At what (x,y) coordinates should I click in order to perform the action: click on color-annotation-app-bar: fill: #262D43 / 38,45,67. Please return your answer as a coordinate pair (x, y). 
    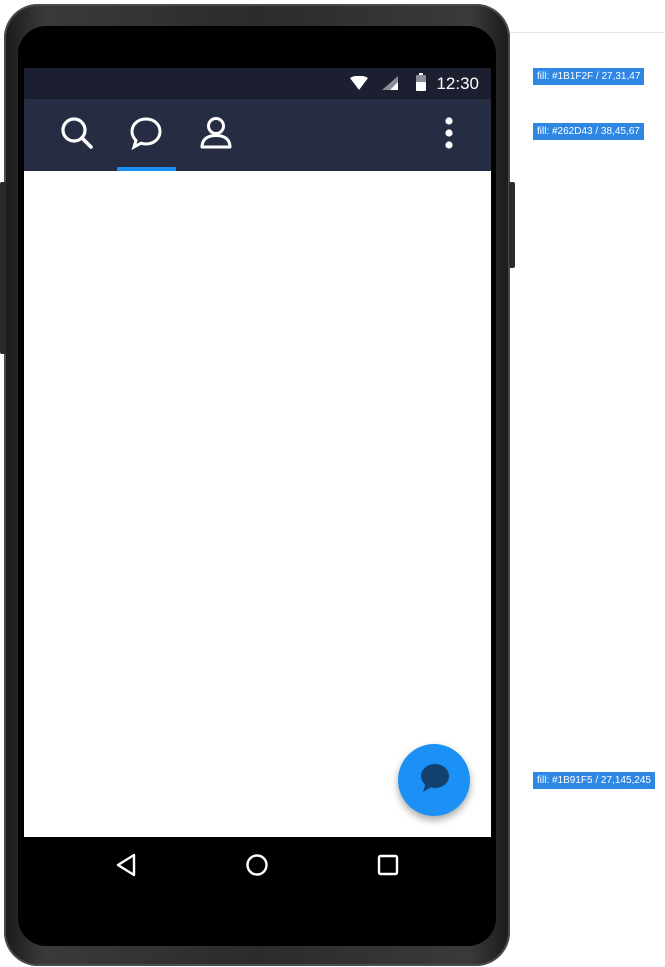
    Looking at the image, I should click on (588, 131).